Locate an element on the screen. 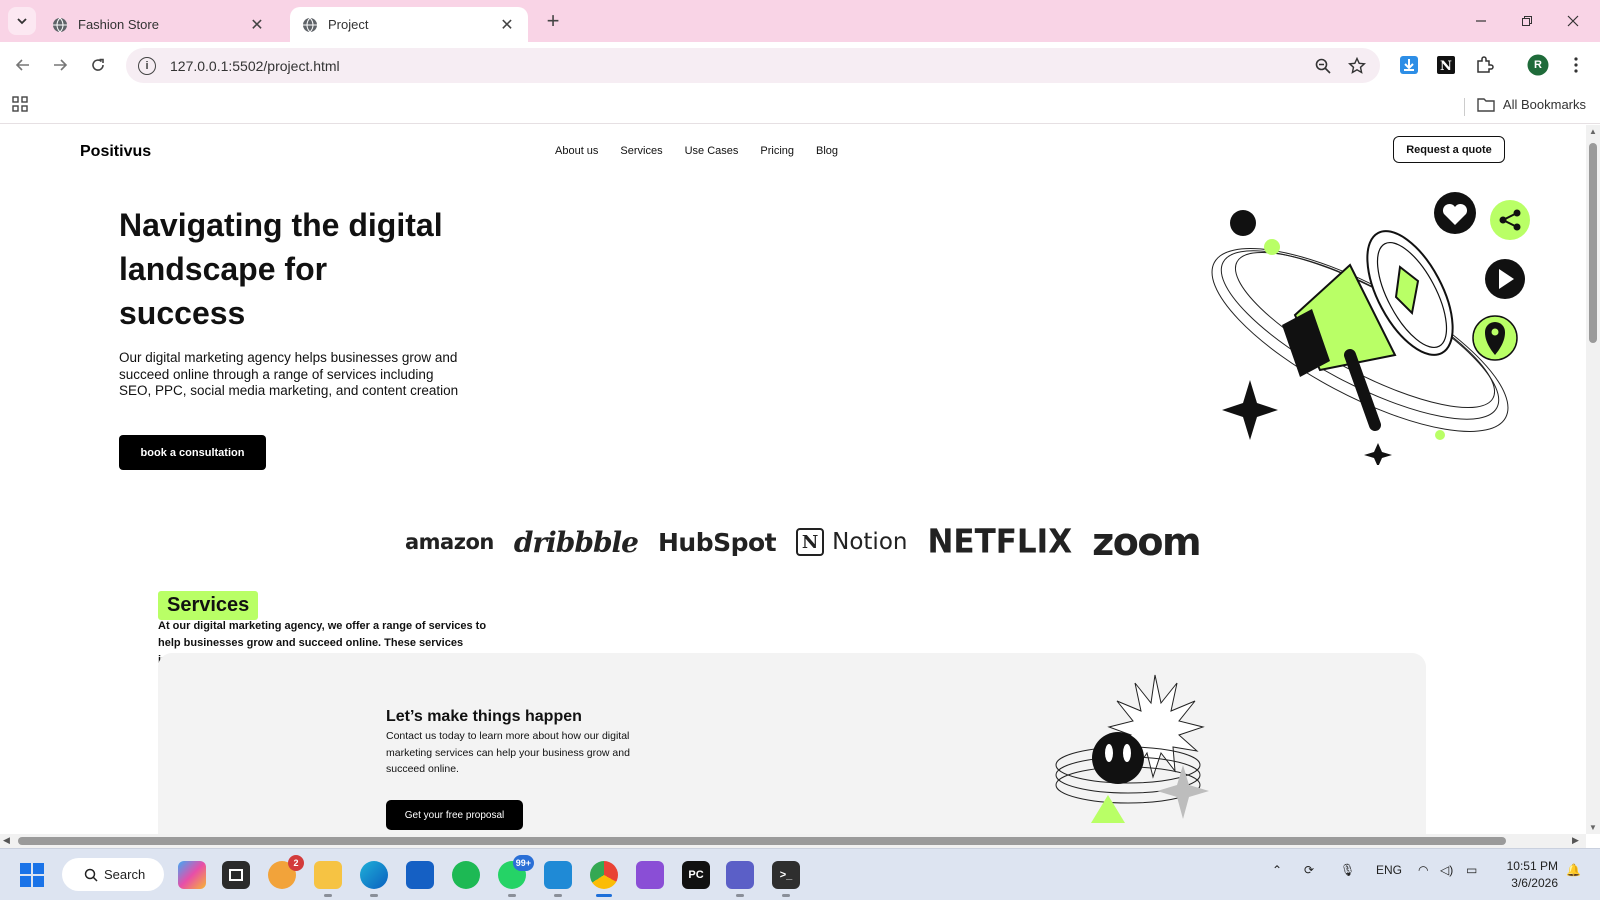 The height and width of the screenshot is (900, 1600). book-consultation-button: book a consultation is located at coordinates (192, 452).